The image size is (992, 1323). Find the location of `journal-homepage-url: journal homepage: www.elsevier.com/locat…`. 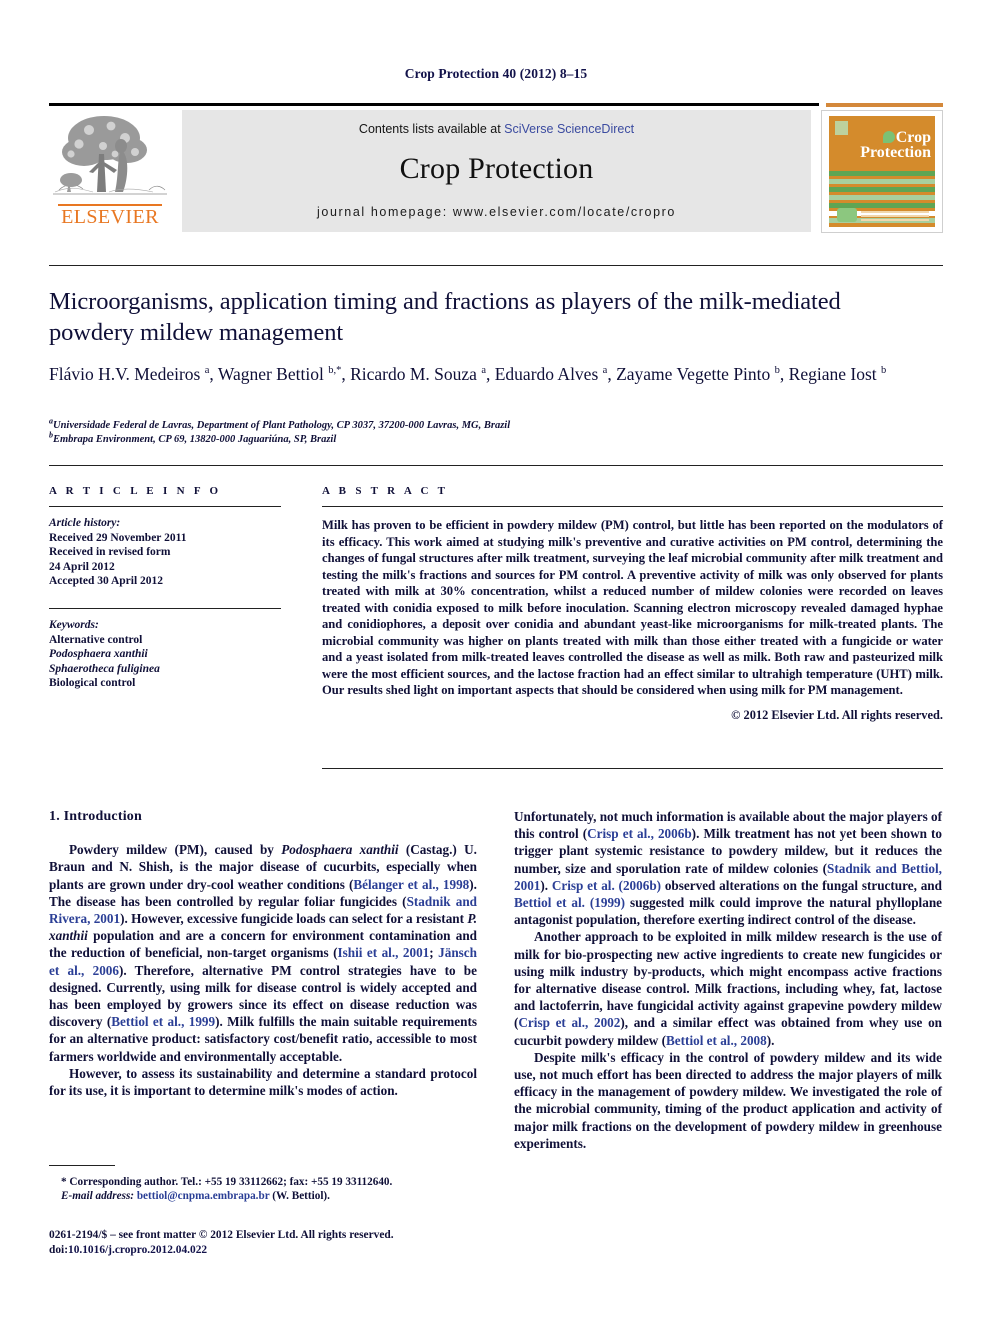

journal-homepage-url: journal homepage: www.elsevier.com/locat… is located at coordinates (496, 212).